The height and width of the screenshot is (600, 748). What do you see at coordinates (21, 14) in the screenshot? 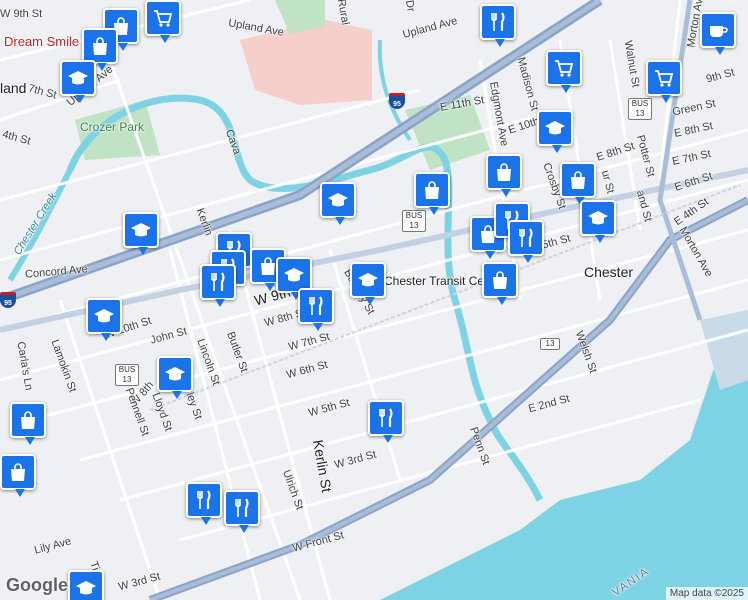
I see `road-label: W 9th St` at bounding box center [21, 14].